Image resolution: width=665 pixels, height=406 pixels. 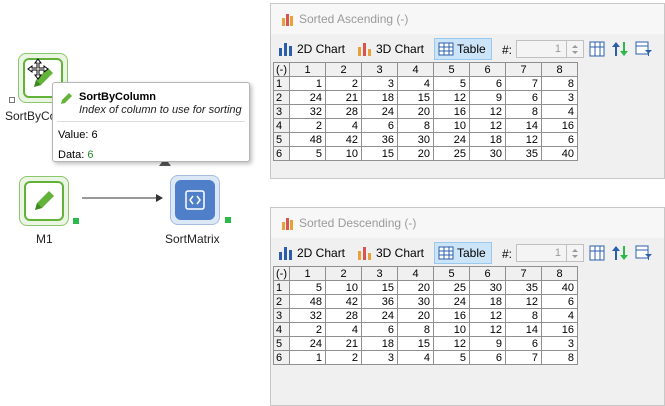 I want to click on window-title-bar: Sorted Descending (-), so click(x=467, y=223).